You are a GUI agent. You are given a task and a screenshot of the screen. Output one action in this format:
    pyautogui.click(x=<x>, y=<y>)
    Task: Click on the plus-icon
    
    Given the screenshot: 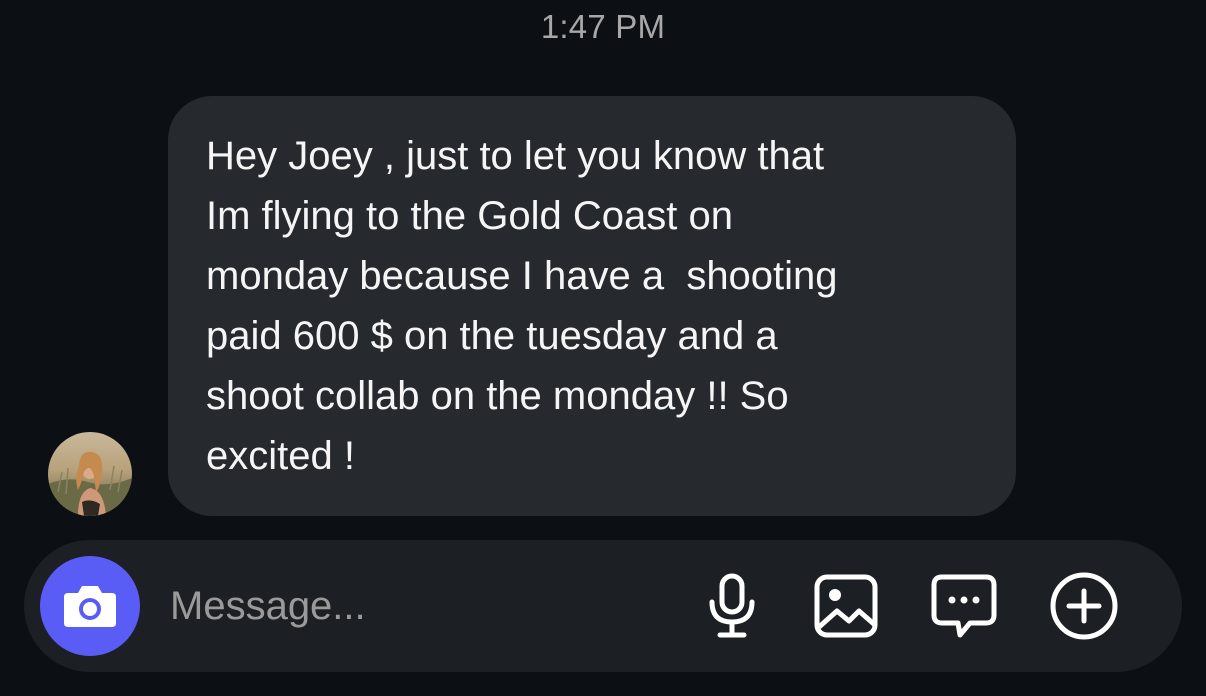 What is the action you would take?
    pyautogui.click(x=1084, y=606)
    